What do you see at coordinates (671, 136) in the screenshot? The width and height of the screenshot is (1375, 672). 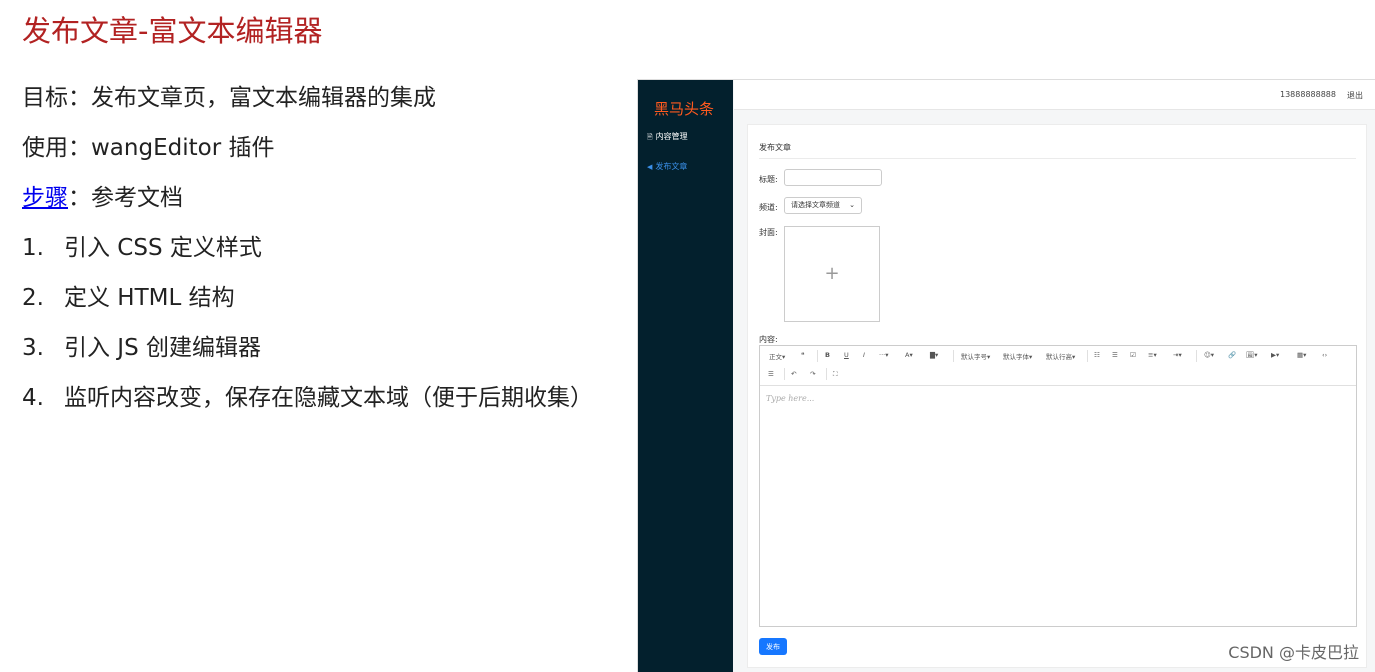 I see `sidebar-item-label: 内容管理` at bounding box center [671, 136].